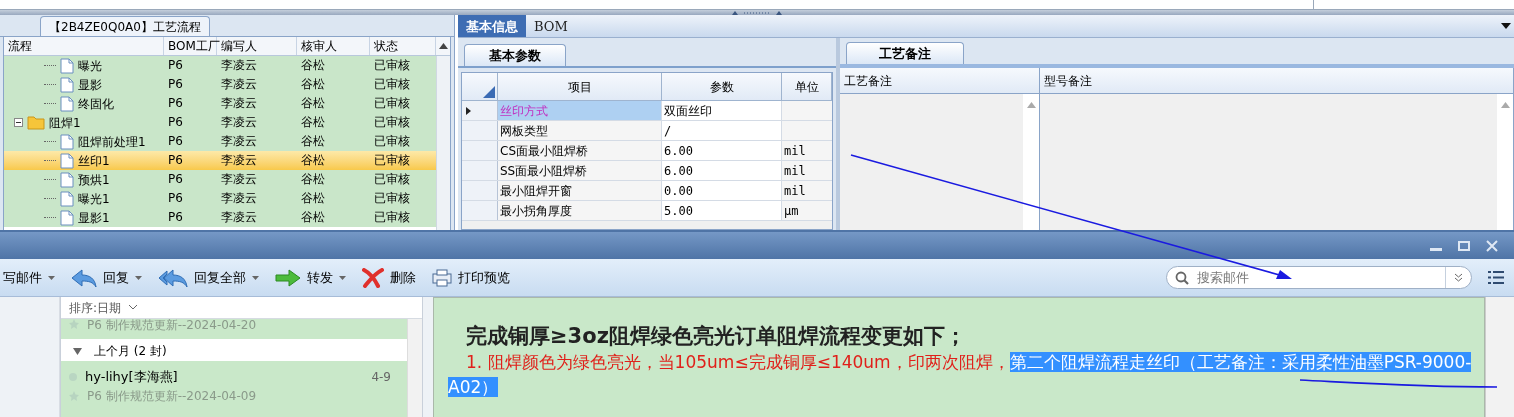 This screenshot has width=1514, height=417. I want to click on row-header, so click(480, 110).